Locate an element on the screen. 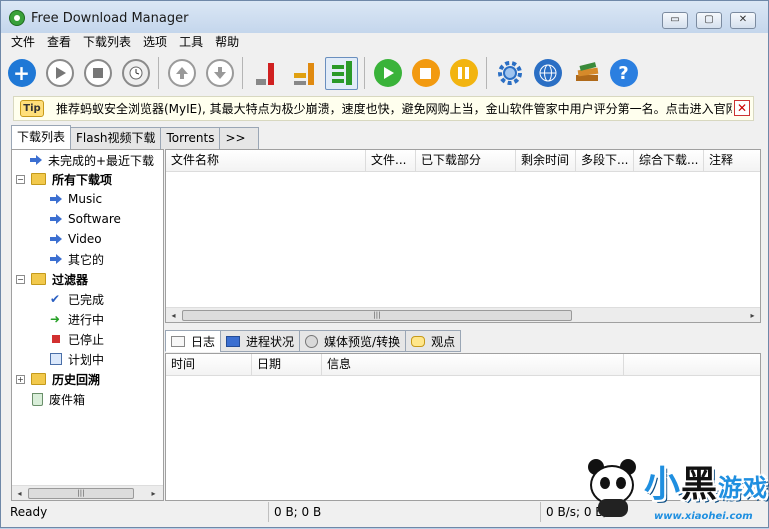  tutorial-books-button is located at coordinates (585, 73).